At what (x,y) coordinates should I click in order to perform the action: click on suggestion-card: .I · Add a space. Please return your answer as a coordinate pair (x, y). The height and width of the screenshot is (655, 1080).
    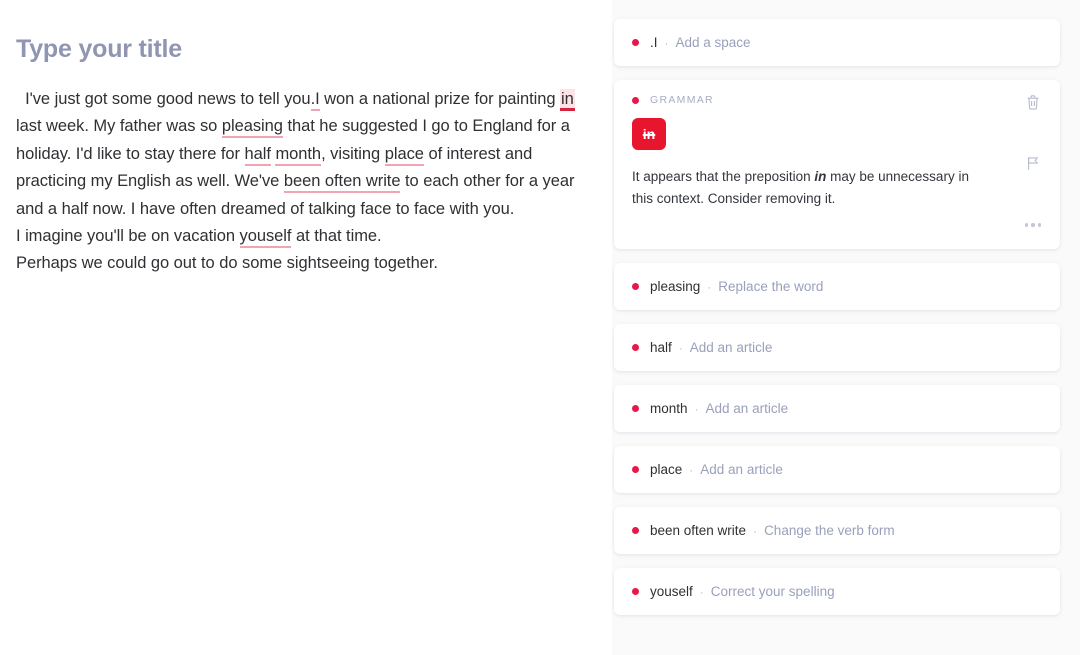
    Looking at the image, I should click on (837, 42).